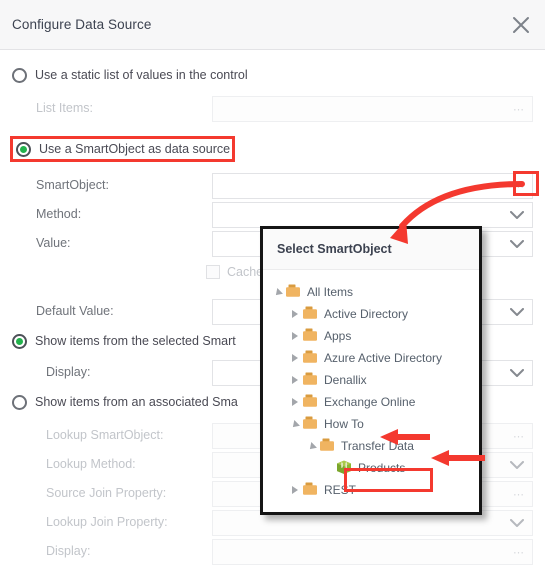  What do you see at coordinates (68, 372) in the screenshot?
I see `field-display-1-label: Display:` at bounding box center [68, 372].